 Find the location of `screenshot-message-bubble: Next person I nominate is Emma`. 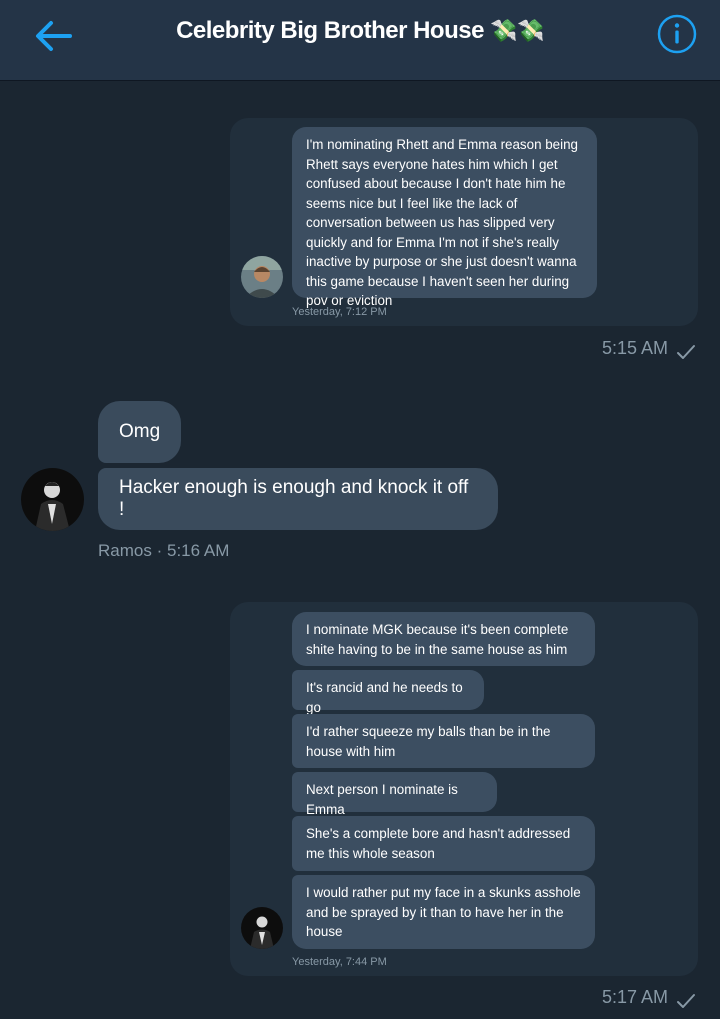

screenshot-message-bubble: Next person I nominate is Emma is located at coordinates (394, 794).